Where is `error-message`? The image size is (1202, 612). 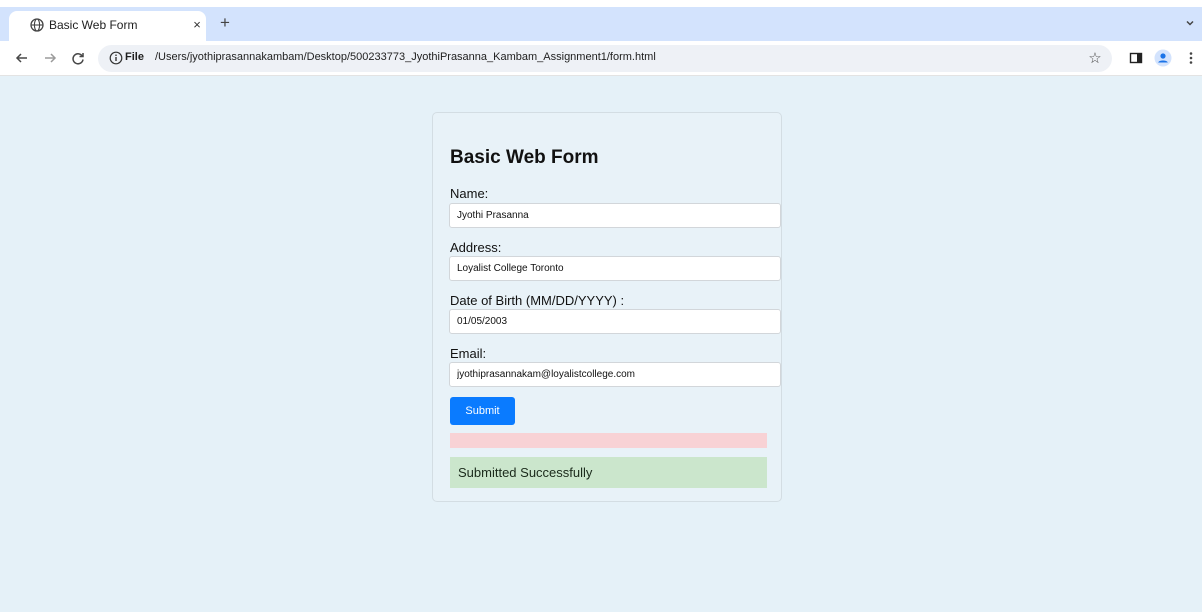
error-message is located at coordinates (608, 440).